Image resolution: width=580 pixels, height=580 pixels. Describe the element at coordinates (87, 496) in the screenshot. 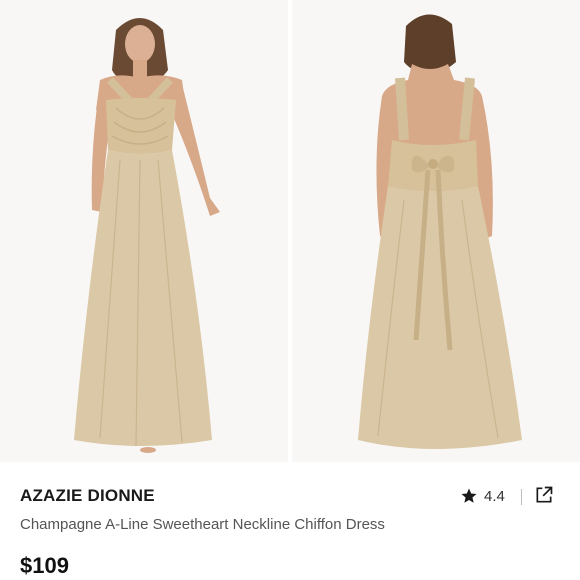

I see `product-brand: AZAZIE DIONNE` at that location.